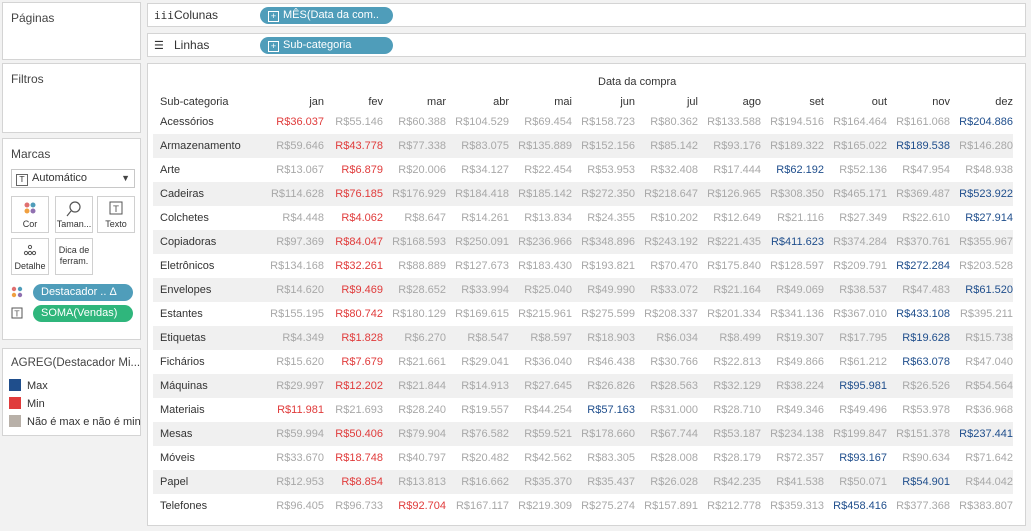  Describe the element at coordinates (855, 434) in the screenshot. I see `value-cell: R$199.847` at that location.